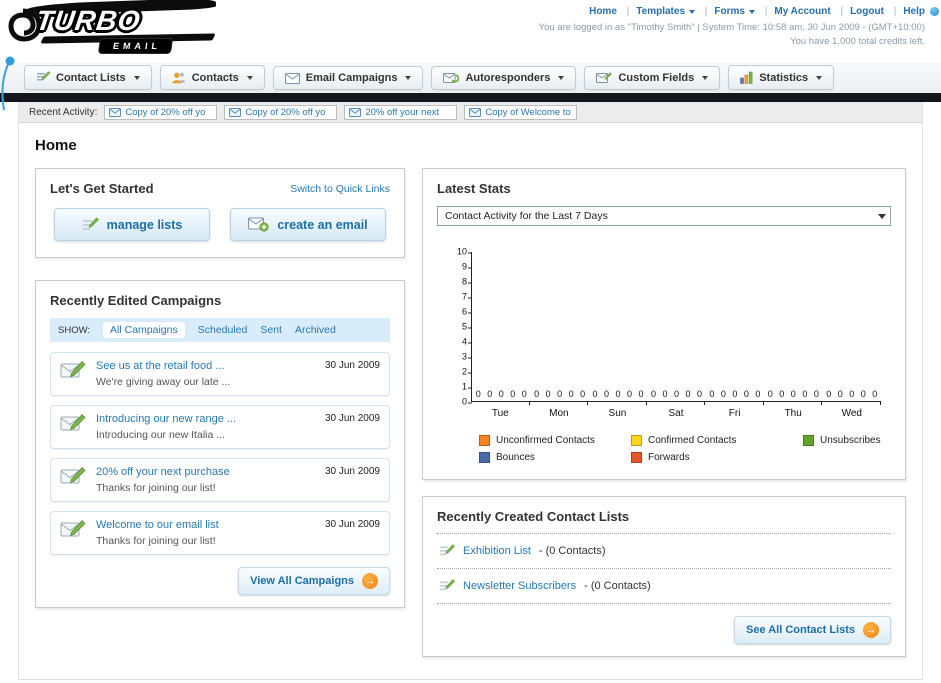  I want to click on pencil-icon, so click(90, 224).